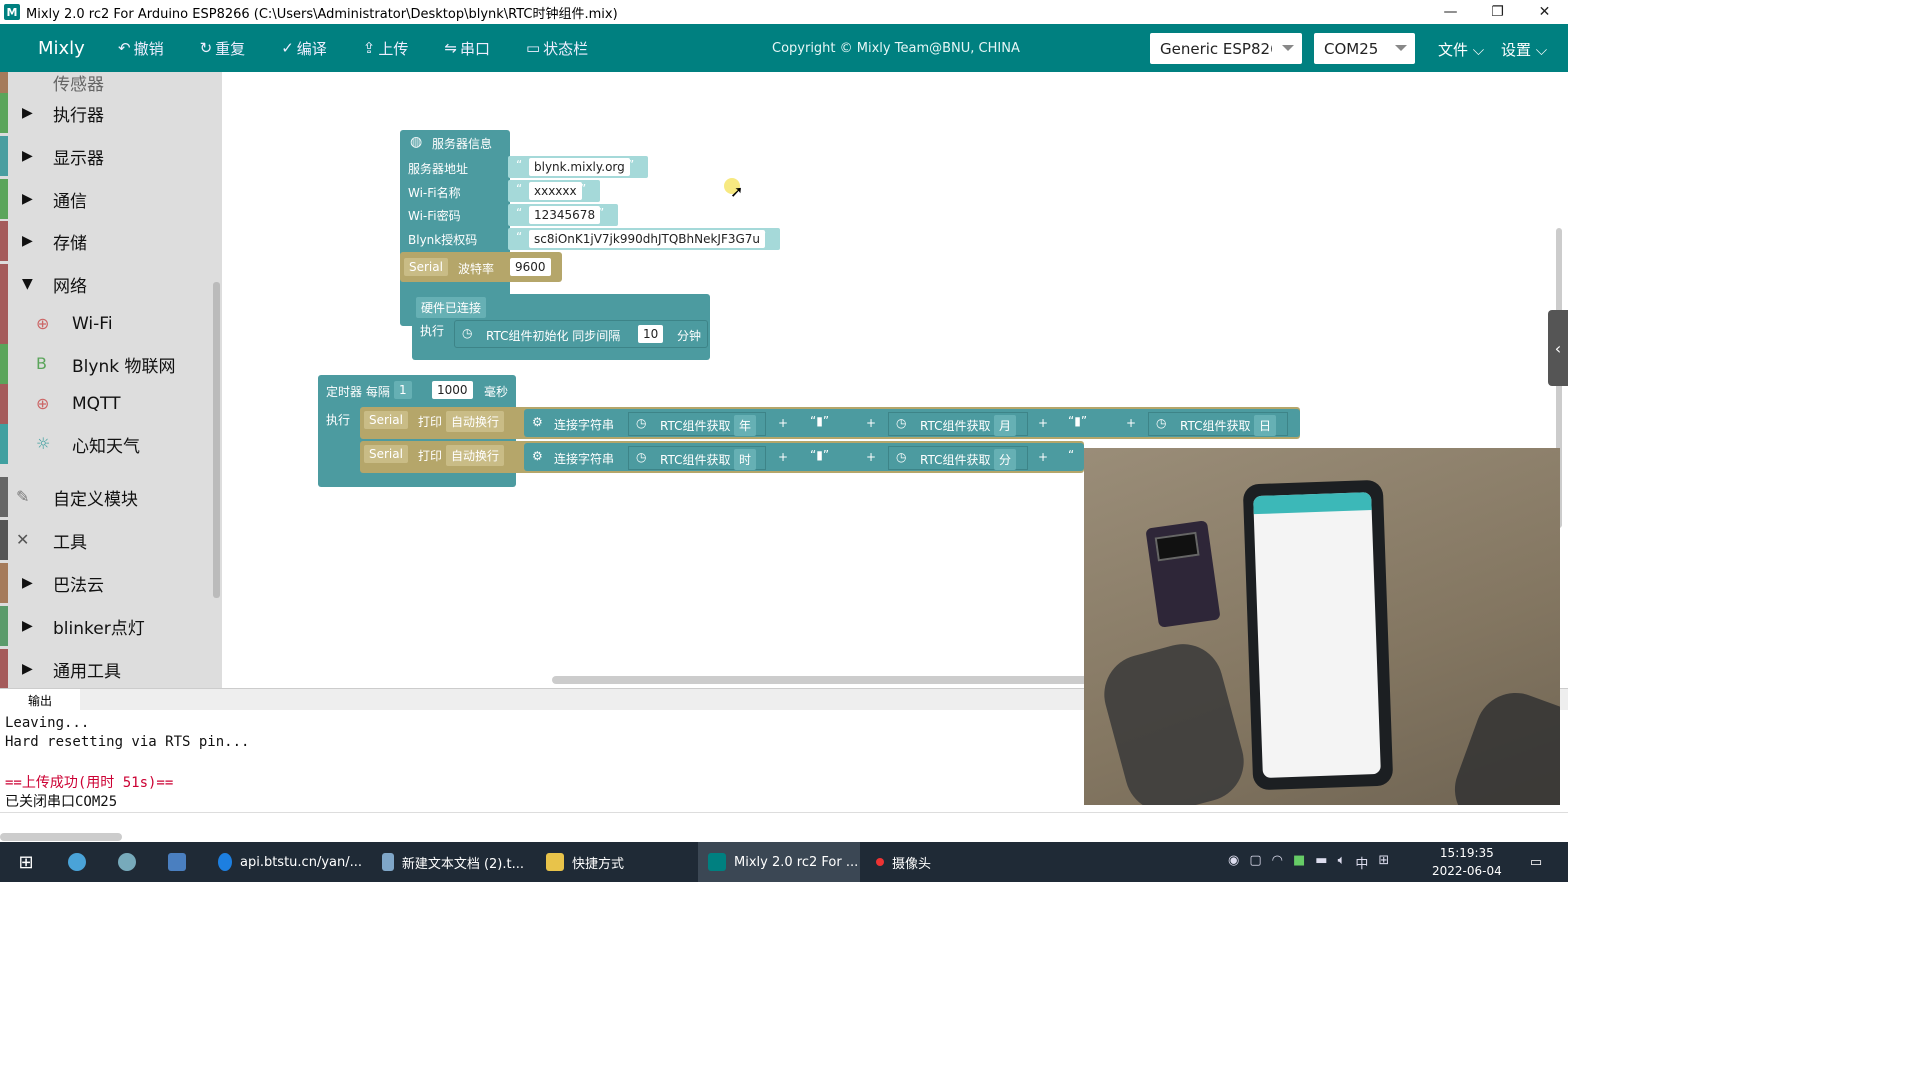  What do you see at coordinates (1383, 862) in the screenshot?
I see `keyboard-icon: ⊞` at bounding box center [1383, 862].